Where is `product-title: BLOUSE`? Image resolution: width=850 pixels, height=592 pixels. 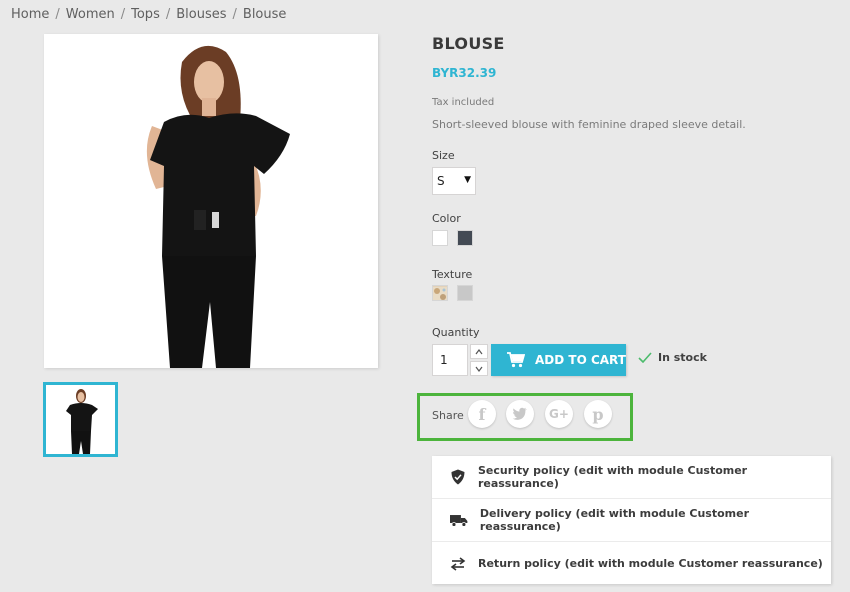
product-title: BLOUSE is located at coordinates (468, 43).